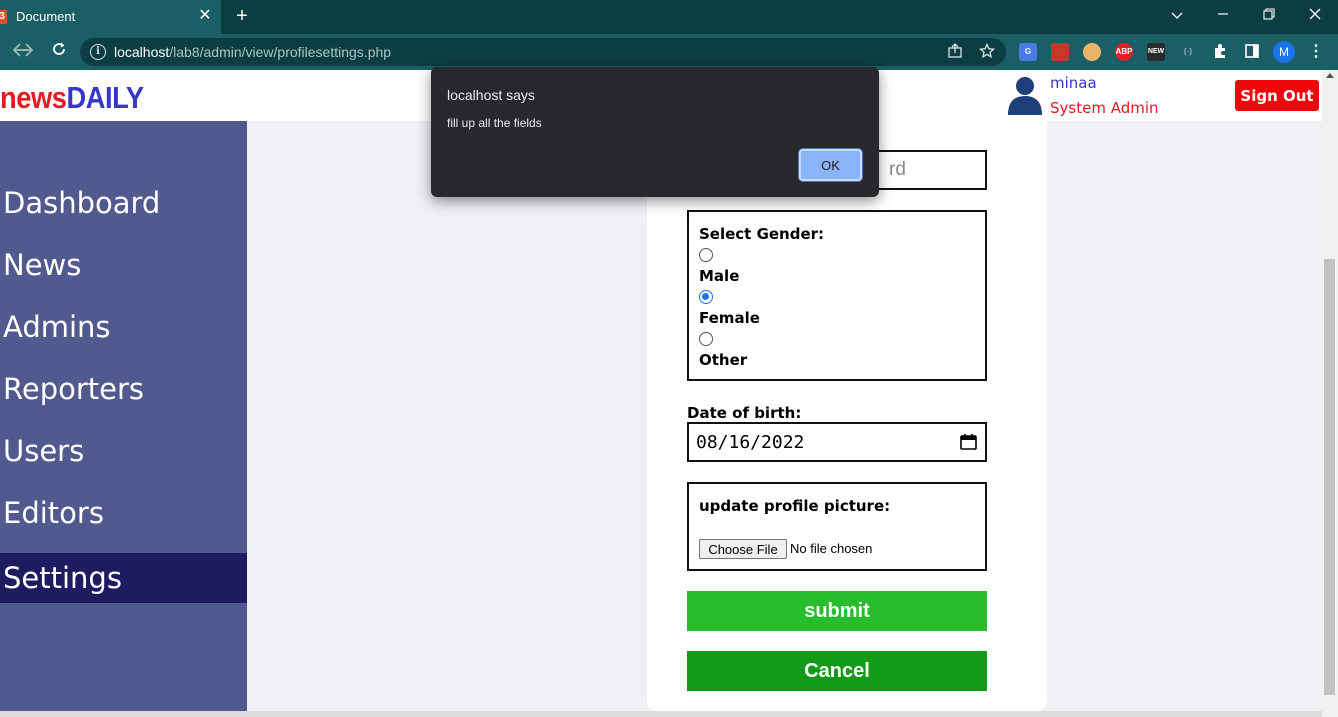 The width and height of the screenshot is (1338, 717). I want to click on url-path: /lab8/admin/view/profilesettings.php, so click(280, 52).